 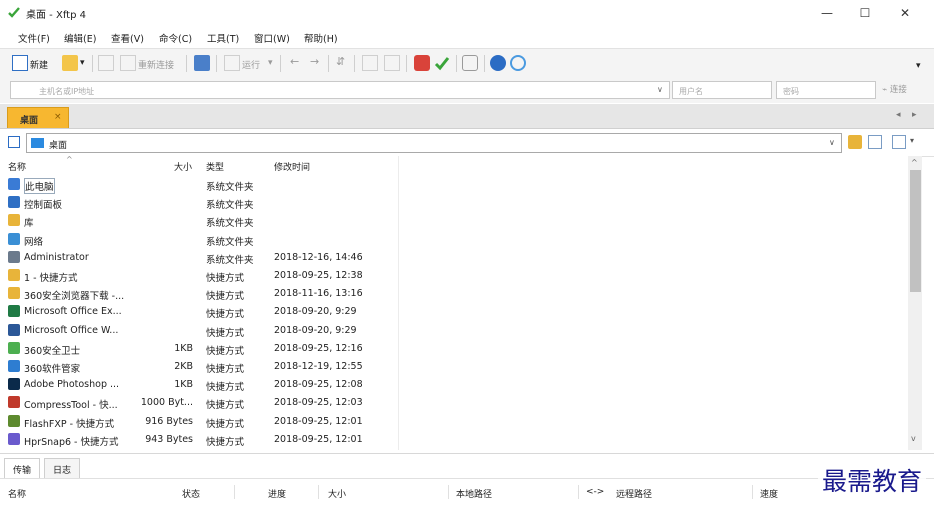 What do you see at coordinates (871, 480) in the screenshot?
I see `watermark: 最需教育` at bounding box center [871, 480].